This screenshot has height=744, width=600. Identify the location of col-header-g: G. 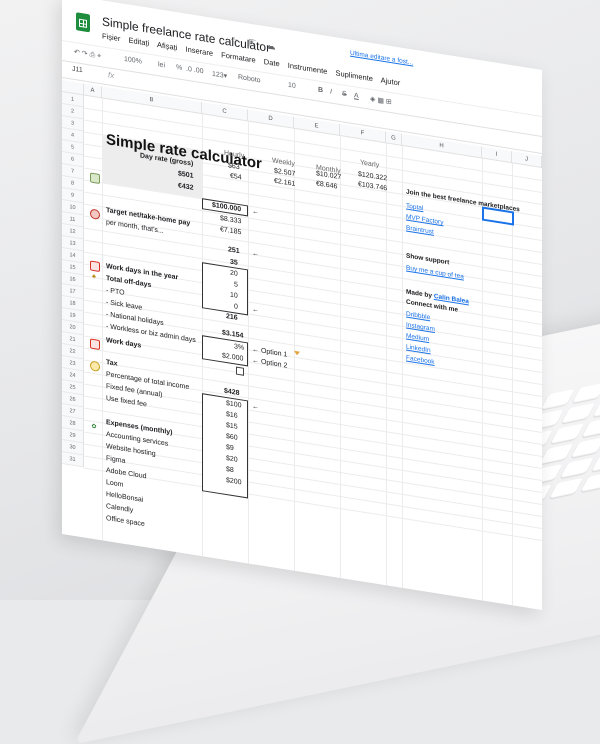
(394, 138).